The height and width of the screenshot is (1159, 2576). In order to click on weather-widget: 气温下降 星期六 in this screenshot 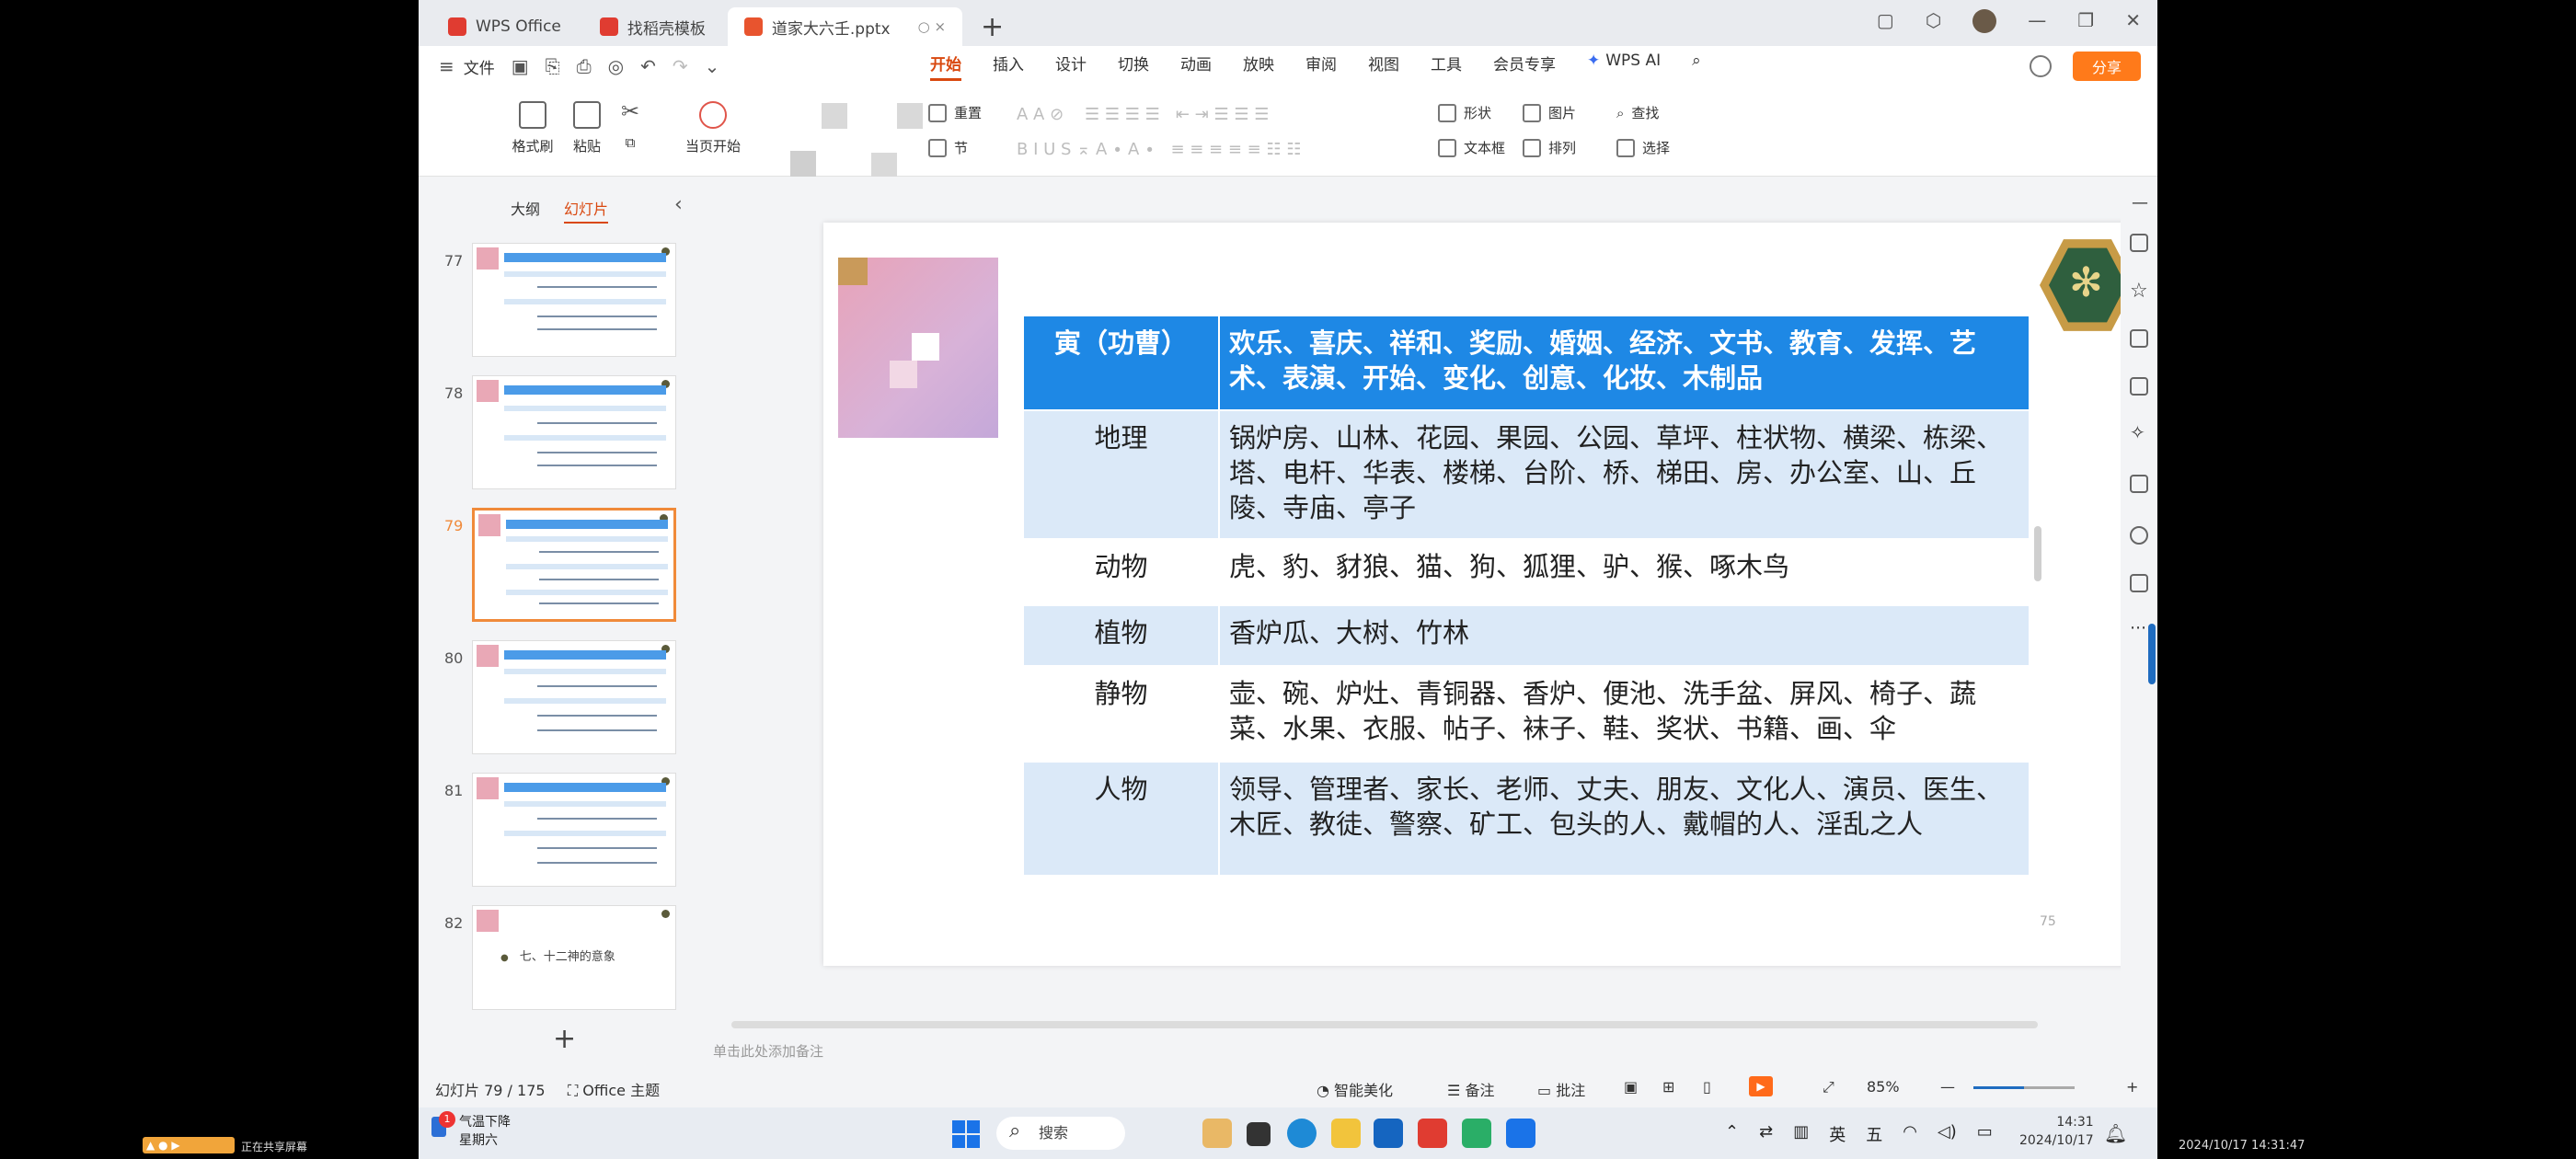, I will do `click(485, 1131)`.